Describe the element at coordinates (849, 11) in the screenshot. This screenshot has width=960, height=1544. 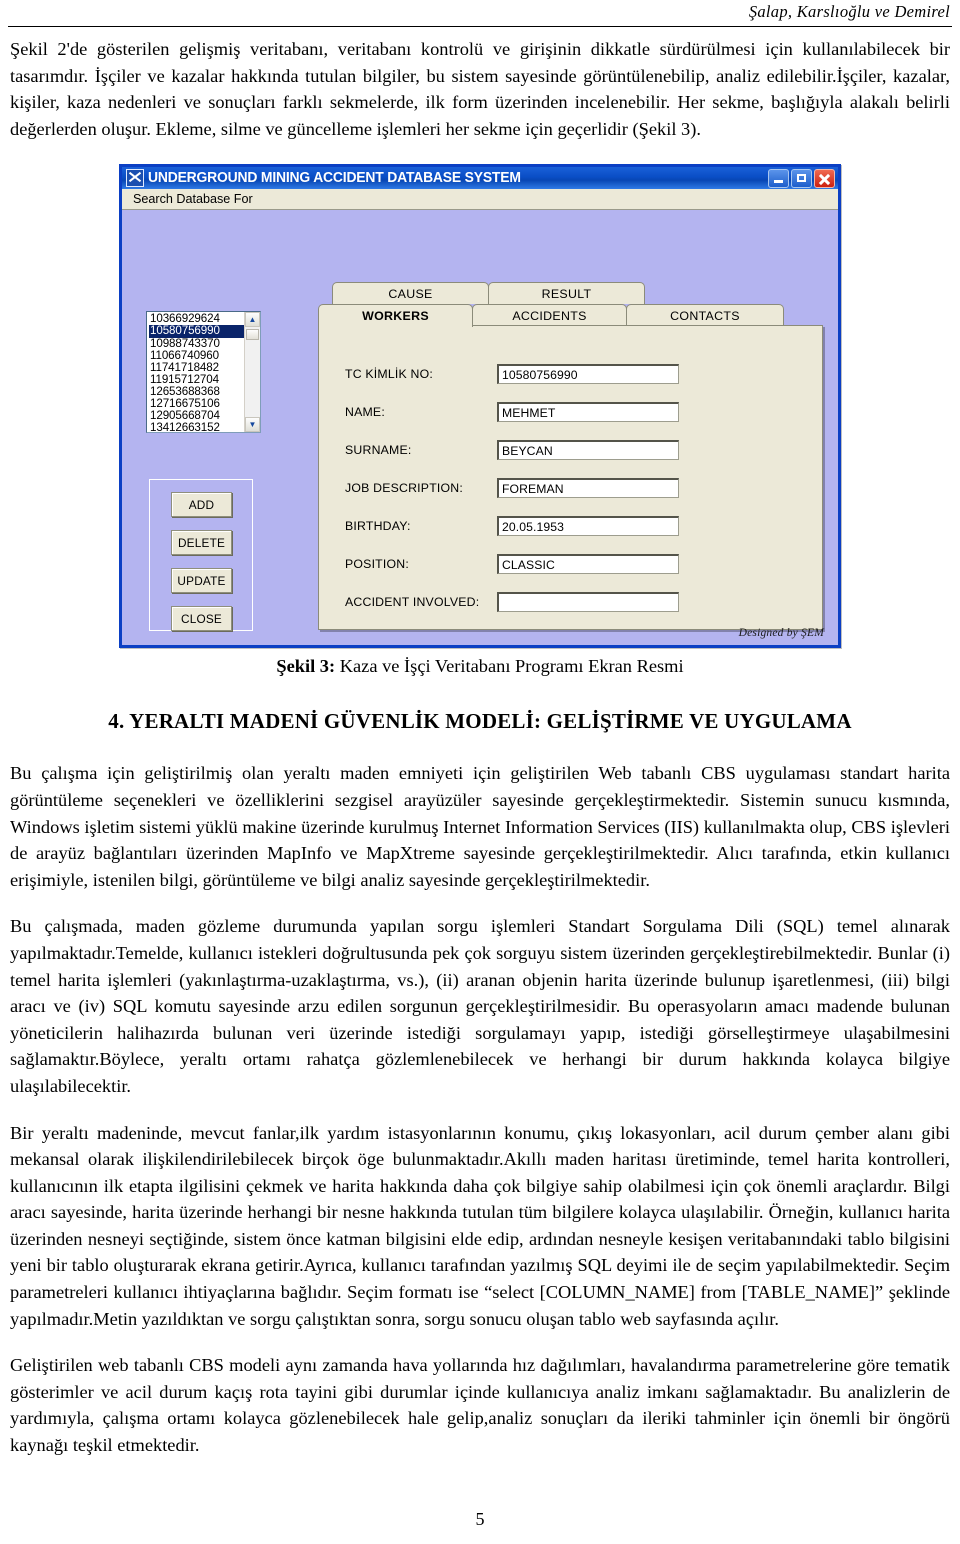
I see `running-header: Şalap, Karslıoğlu ve Demirel` at that location.